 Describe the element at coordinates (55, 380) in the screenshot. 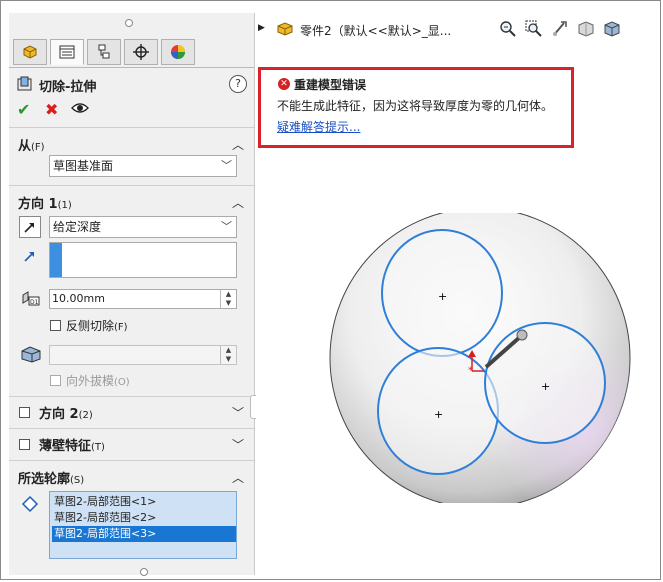

I see `draft-outward-checkbox` at that location.